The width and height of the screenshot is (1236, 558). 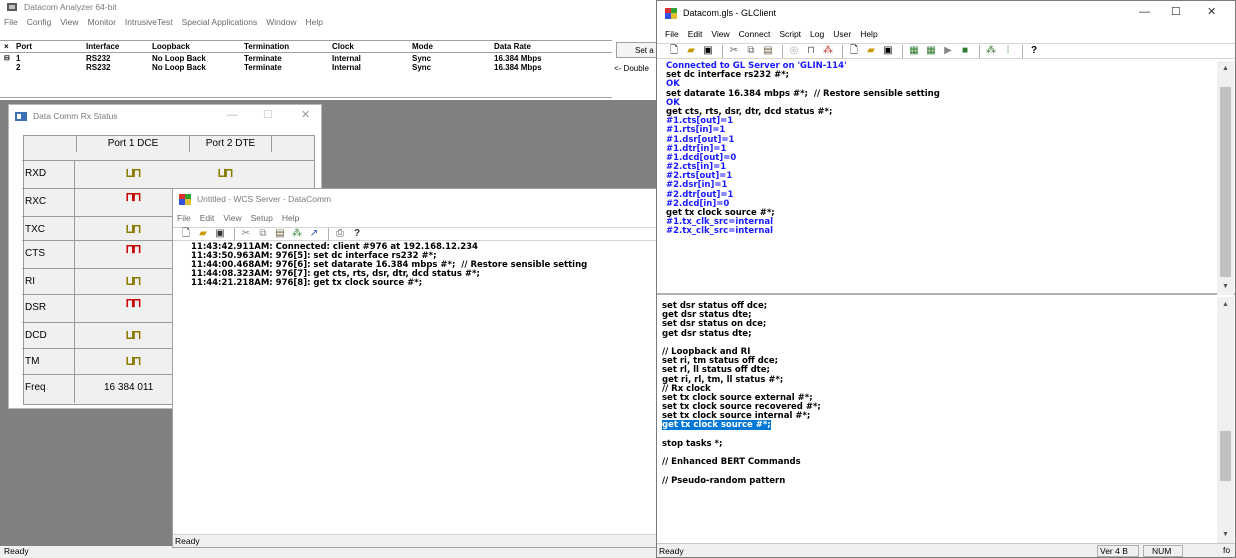 I want to click on output-scrollbar: ▲ ▼, so click(x=1225, y=178).